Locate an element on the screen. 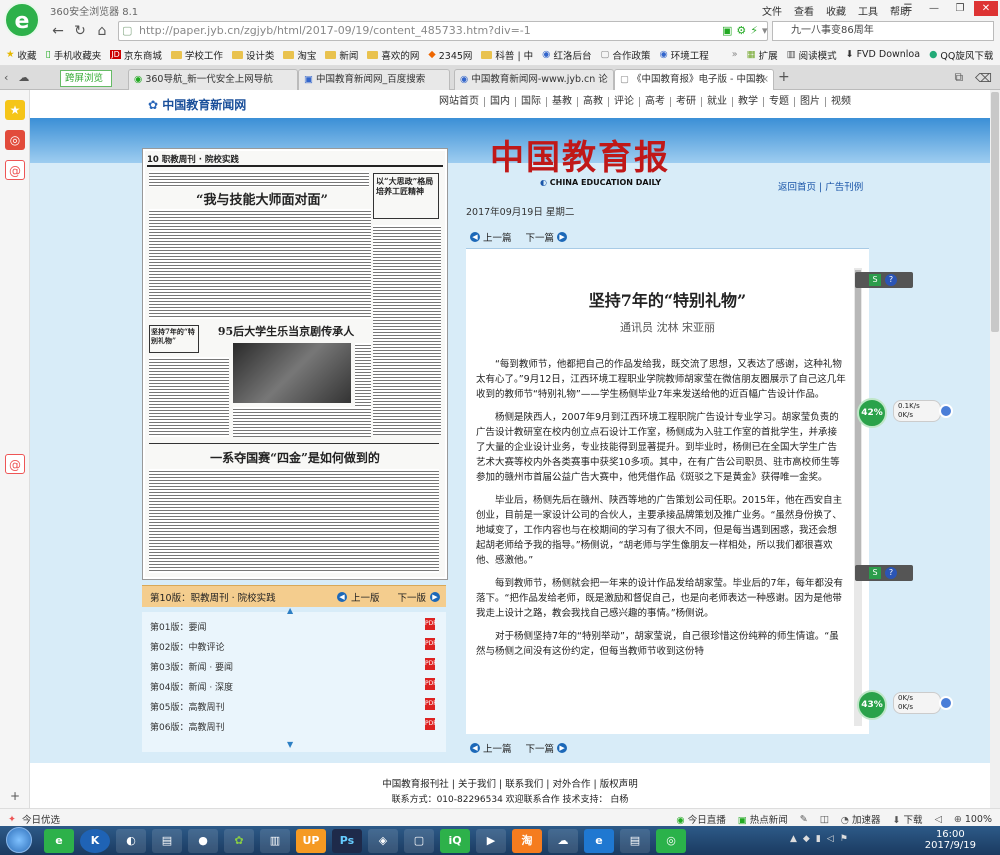 The height and width of the screenshot is (855, 1000). next-edition-icon: ▶ is located at coordinates (435, 596).